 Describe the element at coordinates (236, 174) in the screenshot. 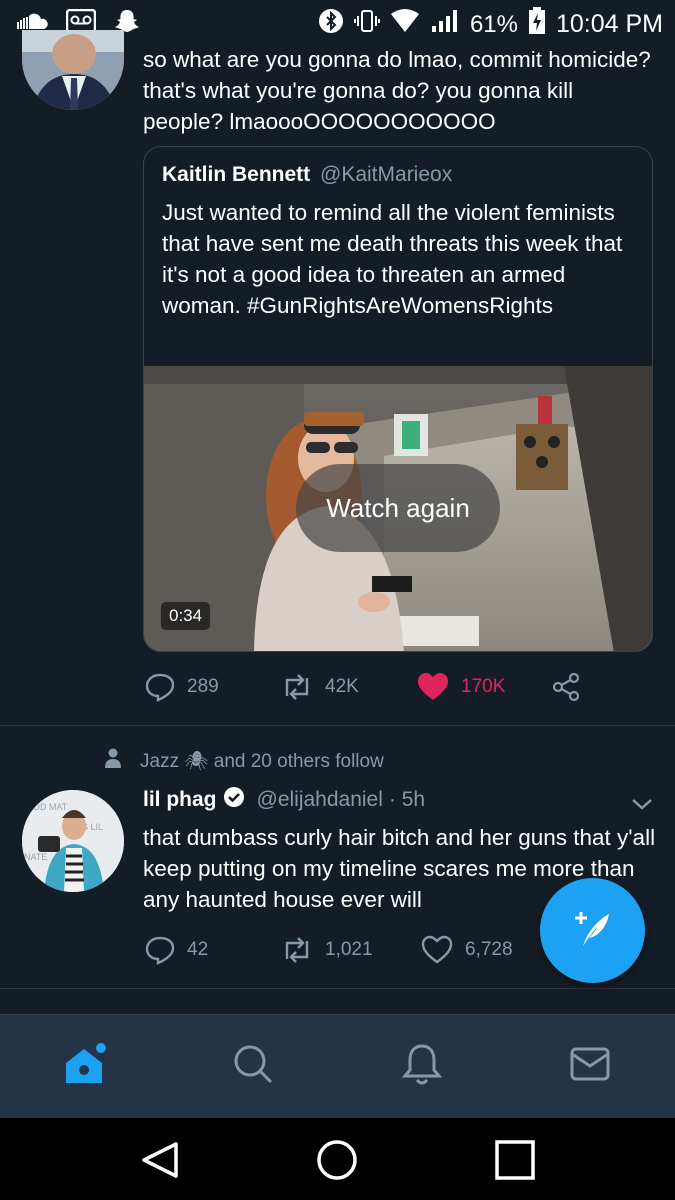

I see `quoted-author-name: Kaitlin Bennett` at that location.